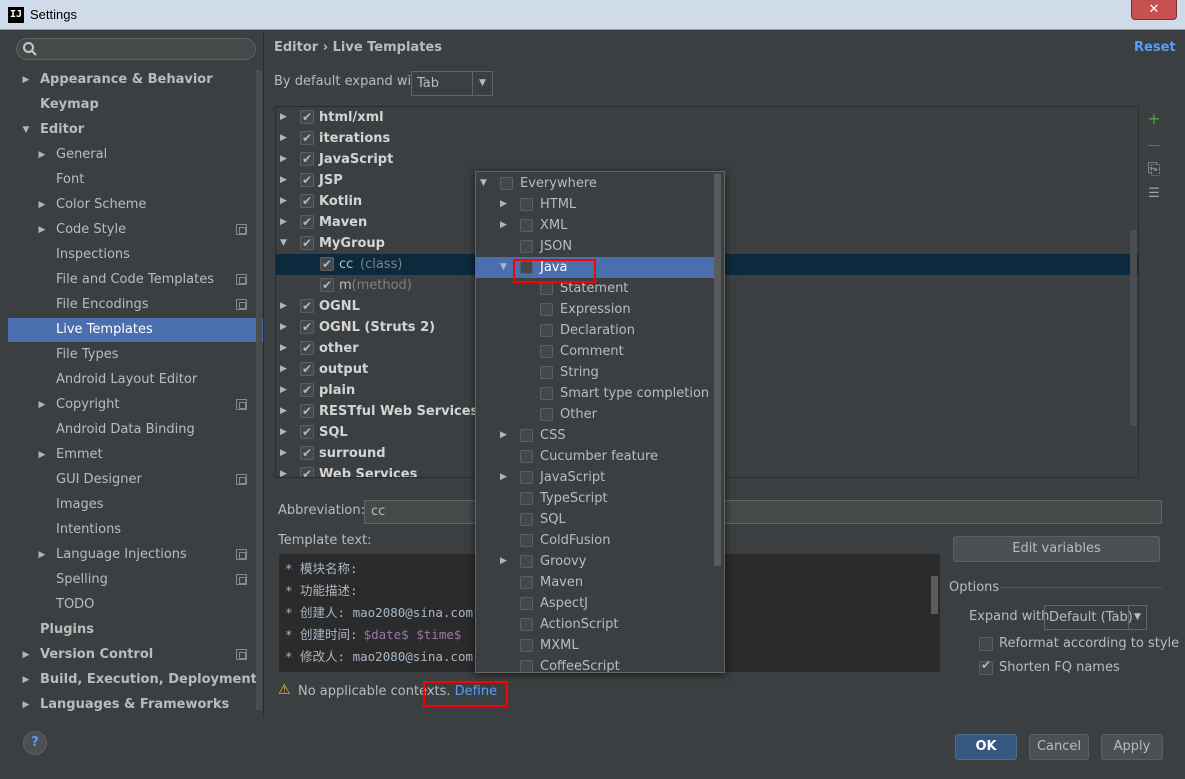  I want to click on sidebar-item-plugins: Plugins, so click(135, 630).